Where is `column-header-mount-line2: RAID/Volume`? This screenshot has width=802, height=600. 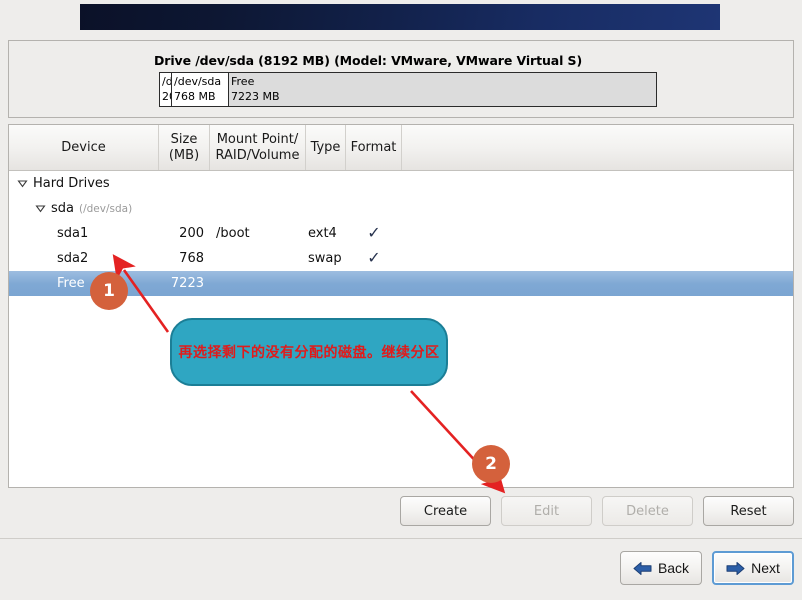
column-header-mount-line2: RAID/Volume is located at coordinates (257, 155).